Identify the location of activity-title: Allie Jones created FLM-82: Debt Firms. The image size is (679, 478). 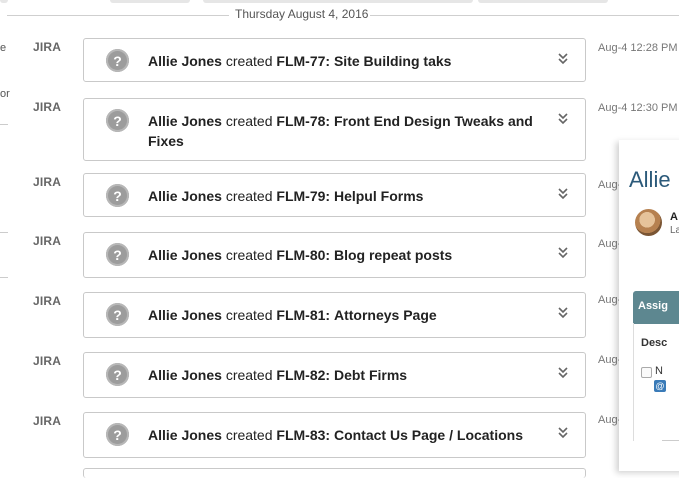
(353, 375).